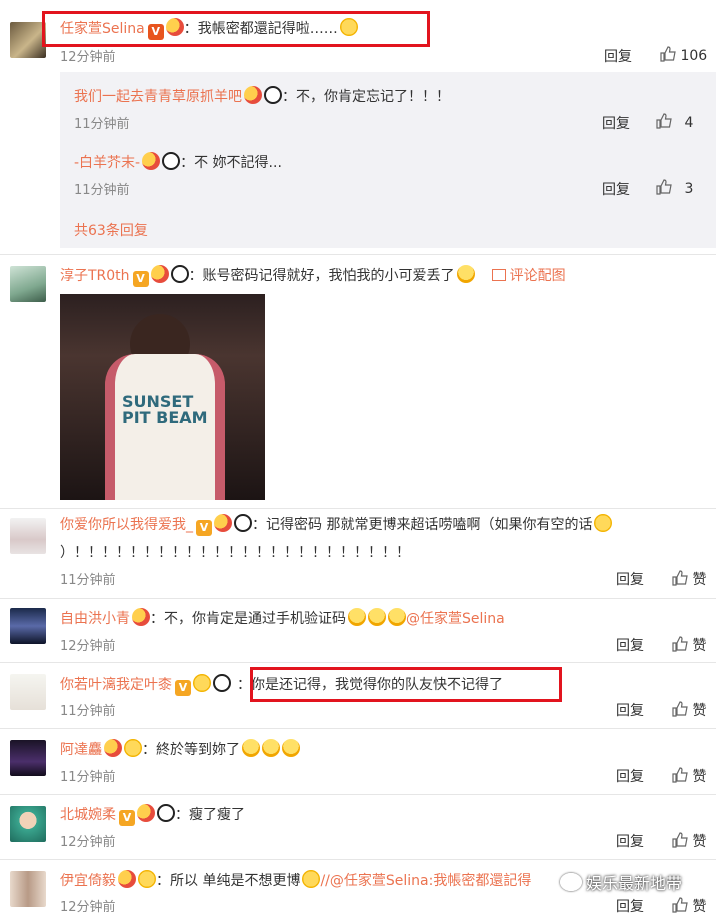  What do you see at coordinates (282, 618) in the screenshot?
I see `comment-header: 自由洪小青 ：不，你肯定是通过手机验证码 @任家萱Selina` at bounding box center [282, 618].